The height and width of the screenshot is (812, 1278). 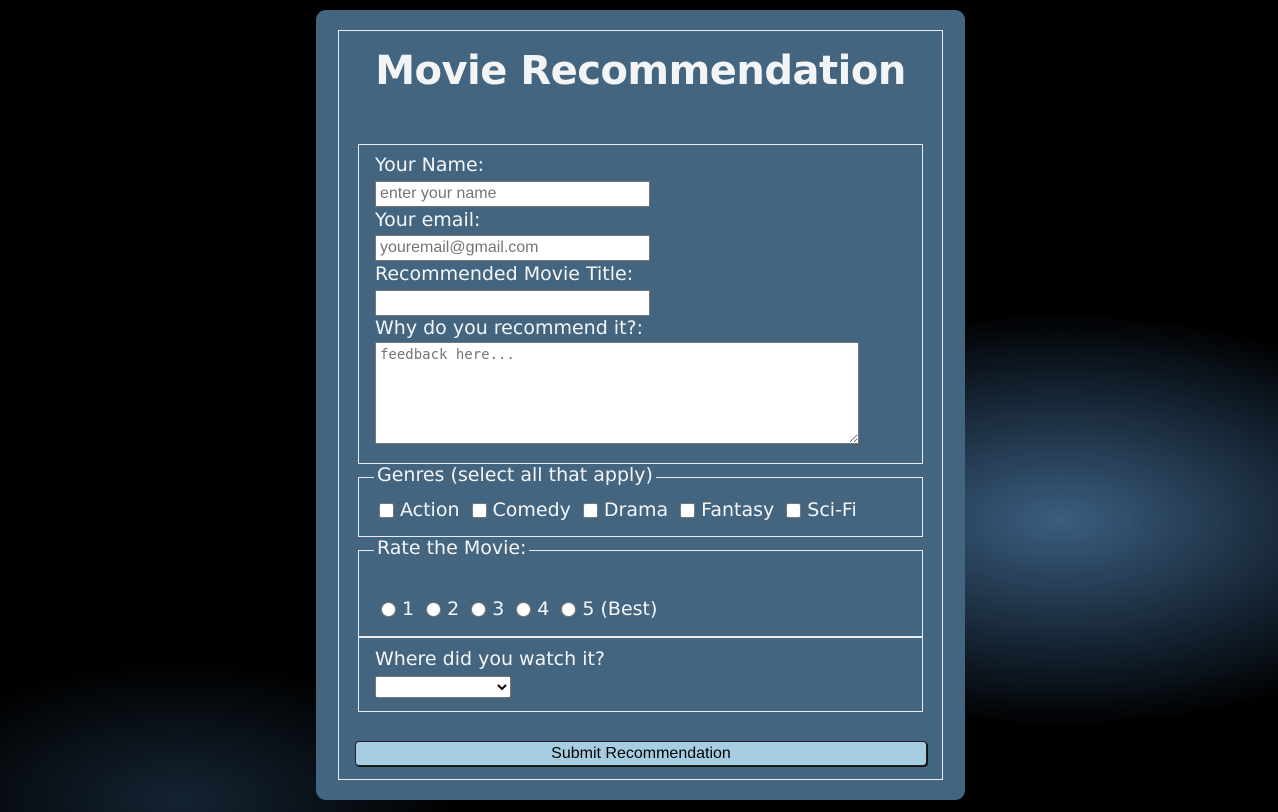 What do you see at coordinates (512, 194) in the screenshot?
I see `name-input` at bounding box center [512, 194].